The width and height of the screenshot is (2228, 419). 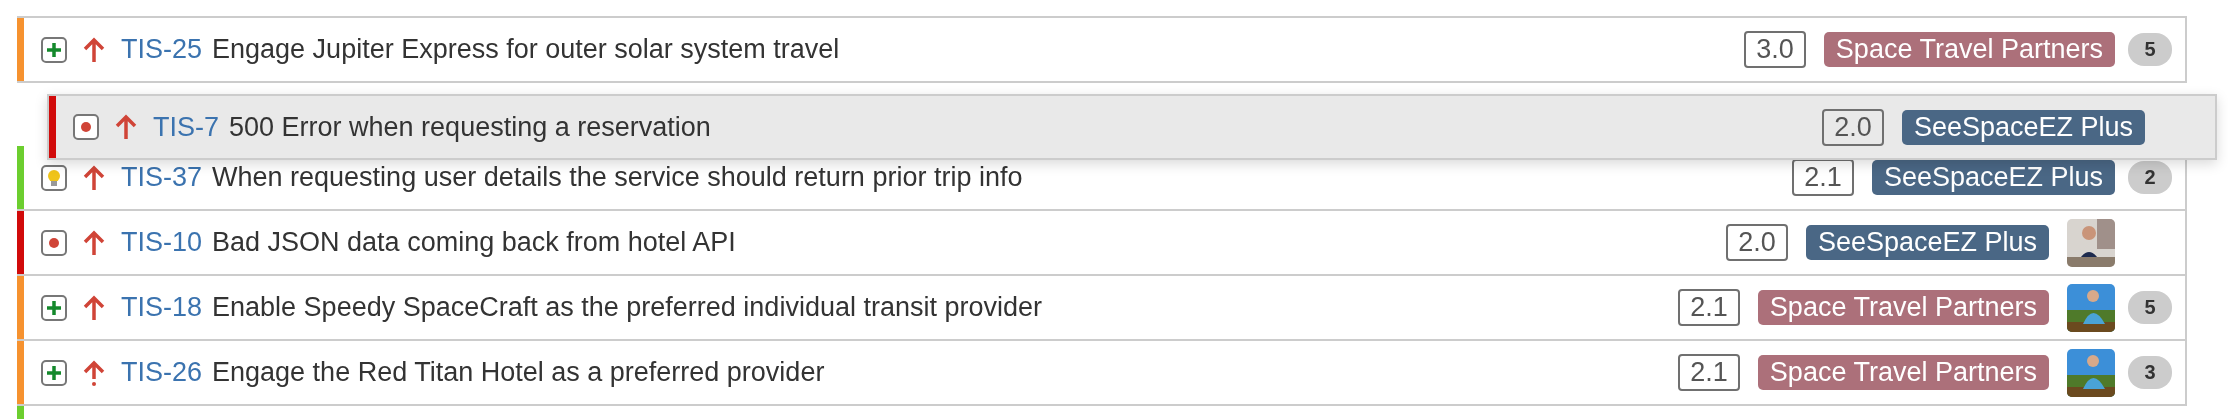 What do you see at coordinates (474, 242) in the screenshot?
I see `issue-summary: Bad JSON data coming back from hotel API` at bounding box center [474, 242].